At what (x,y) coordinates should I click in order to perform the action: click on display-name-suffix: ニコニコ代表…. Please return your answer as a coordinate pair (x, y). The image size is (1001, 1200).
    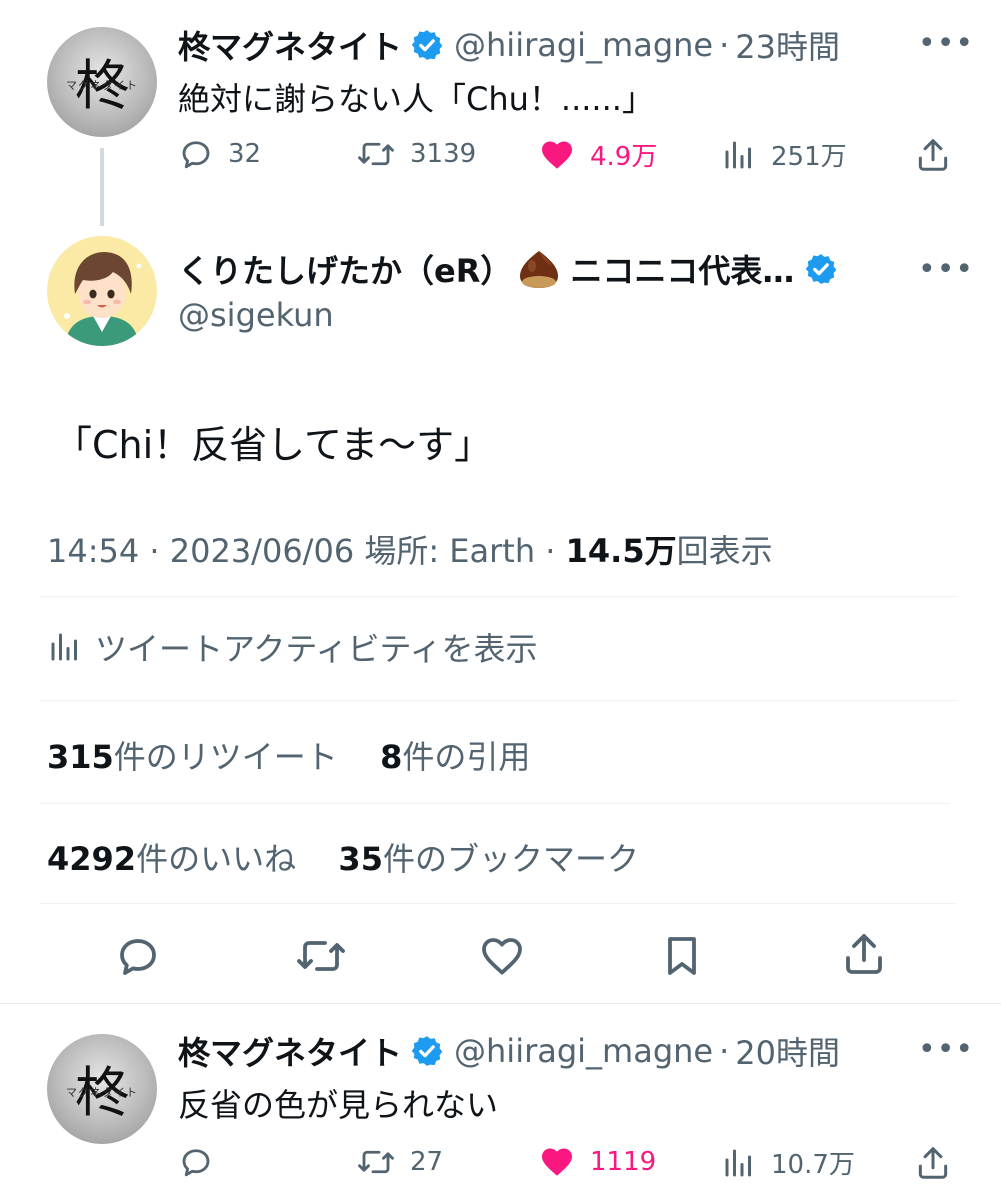
    Looking at the image, I should click on (682, 269).